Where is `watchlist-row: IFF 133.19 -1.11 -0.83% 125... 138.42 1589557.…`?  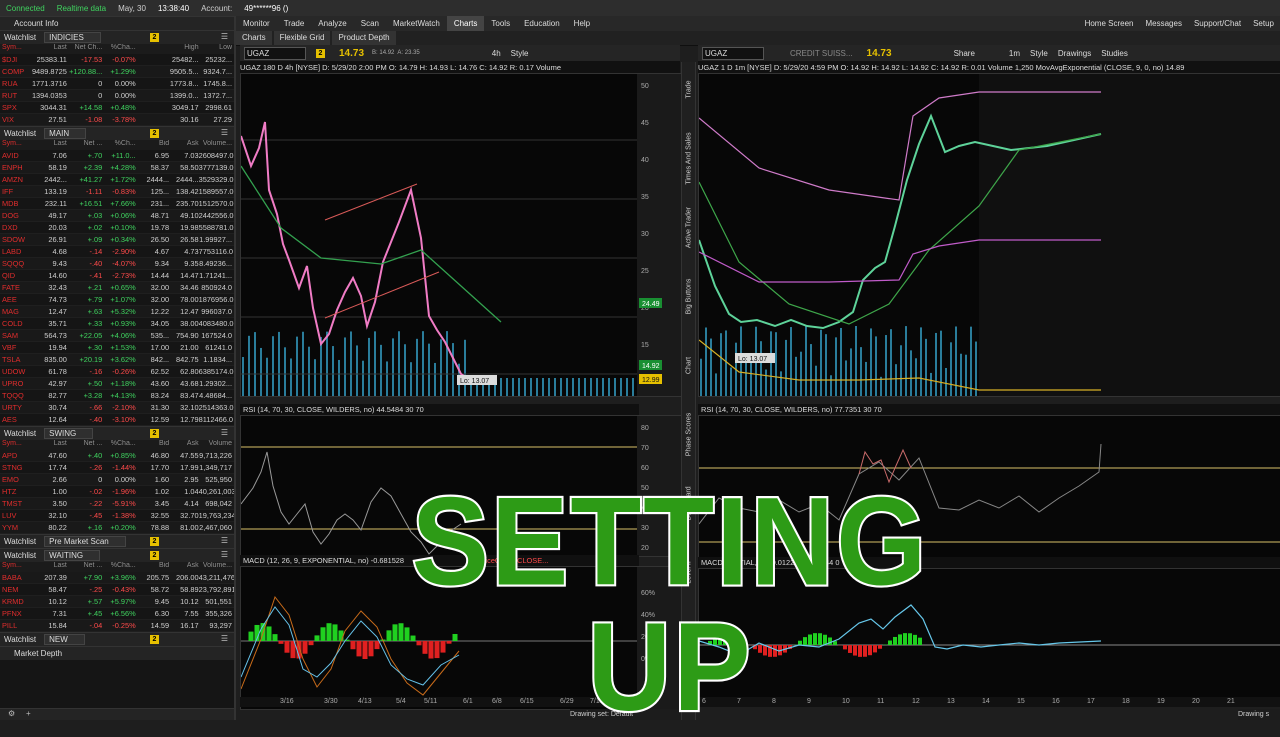 watchlist-row: IFF 133.19 -1.11 -0.83% 125... 138.42 1589557.… is located at coordinates (117, 192).